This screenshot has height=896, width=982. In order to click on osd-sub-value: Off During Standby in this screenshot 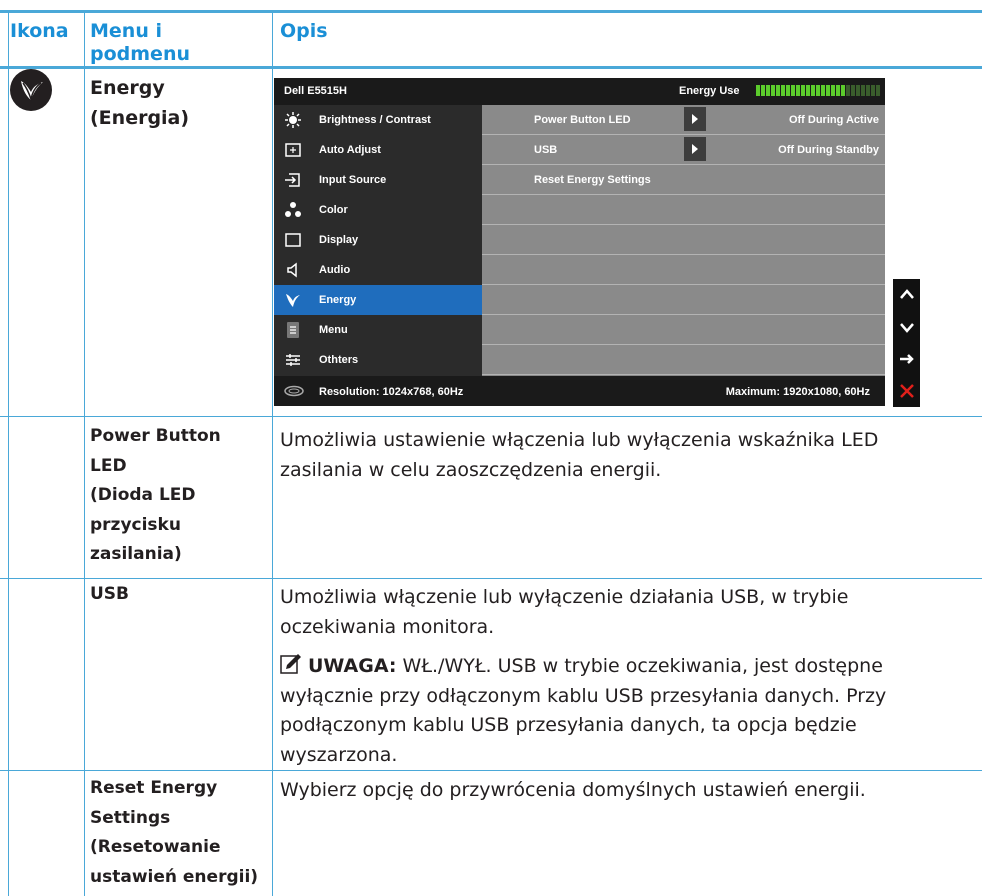, I will do `click(828, 150)`.